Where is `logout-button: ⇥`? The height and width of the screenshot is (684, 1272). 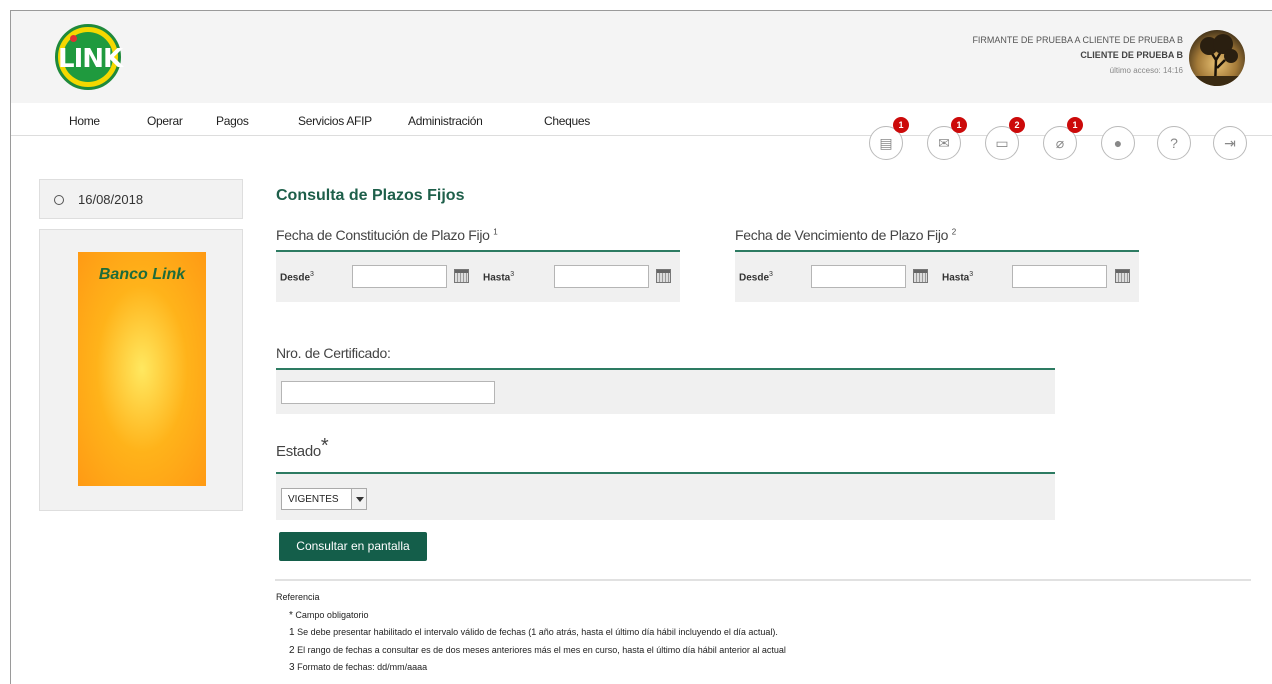
logout-button: ⇥ is located at coordinates (1230, 143).